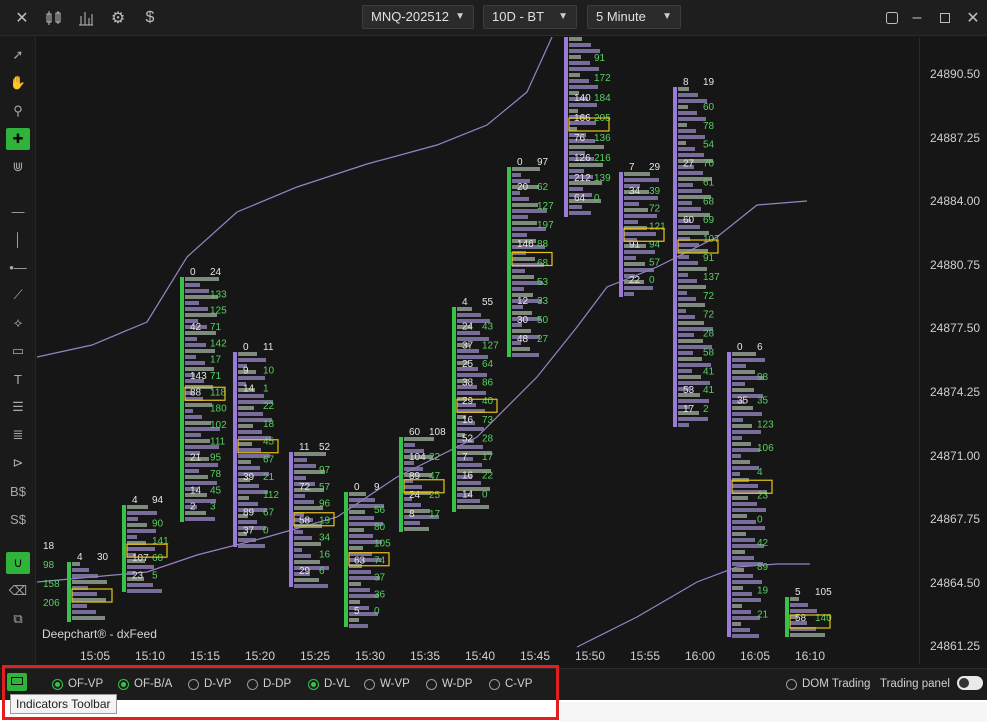 This screenshot has height=722, width=987. Describe the element at coordinates (465, 457) in the screenshot. I see `bid-volume-label: 7` at that location.